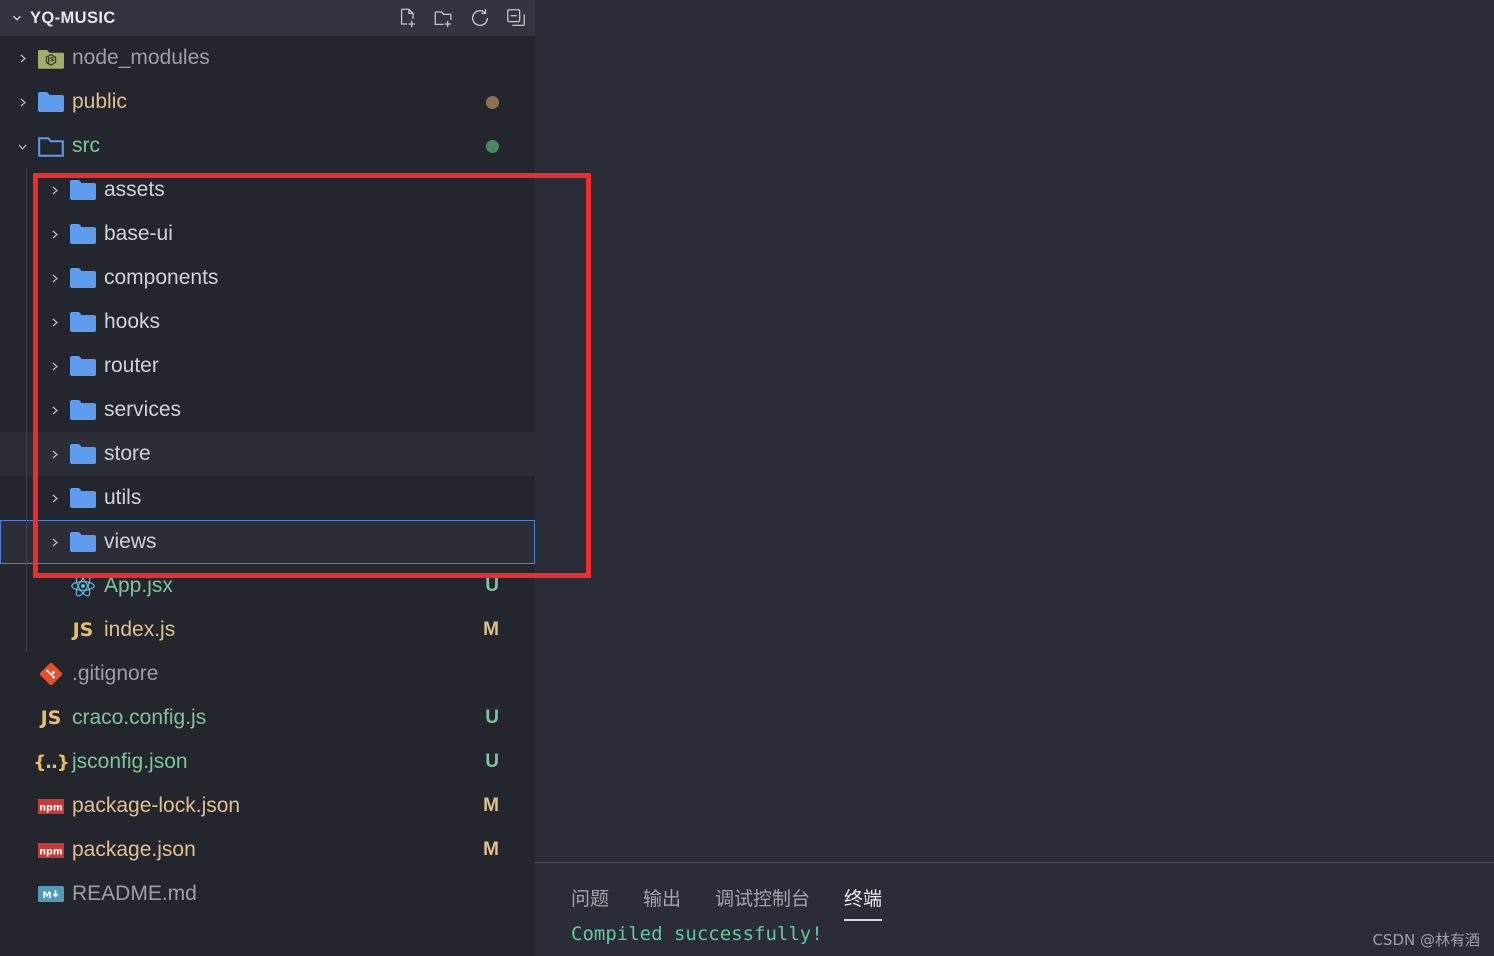 Image resolution: width=1494 pixels, height=956 pixels. Describe the element at coordinates (156, 805) in the screenshot. I see `tree-row-label: package-lock.json` at that location.